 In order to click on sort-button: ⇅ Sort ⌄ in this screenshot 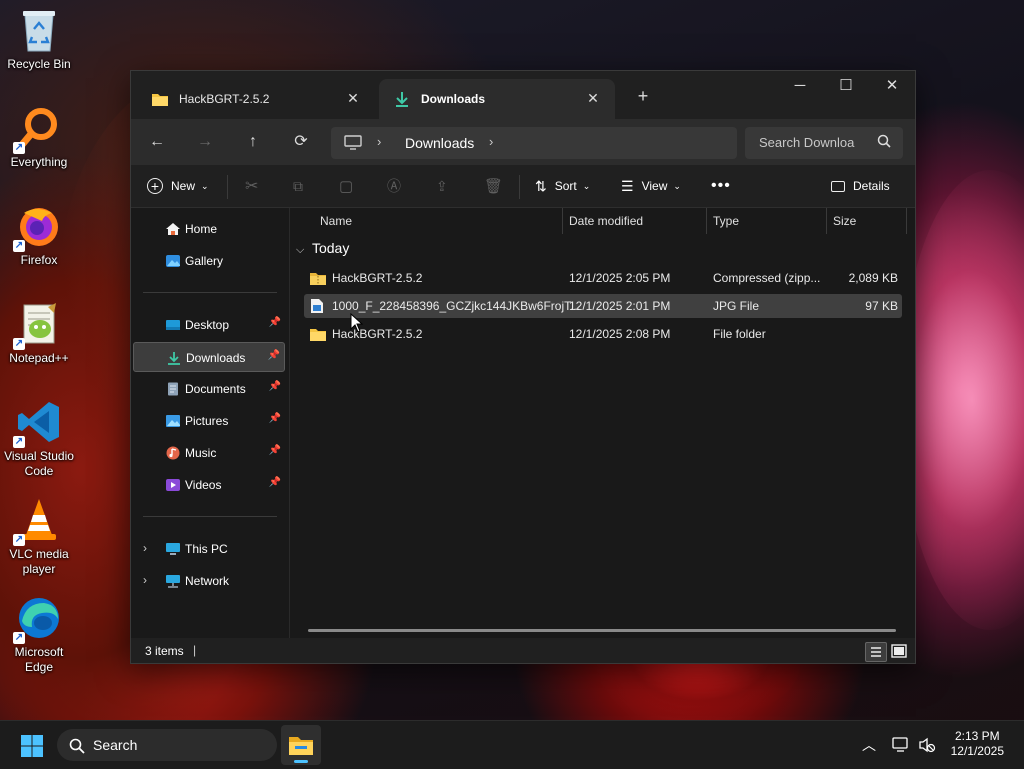, I will do `click(562, 186)`.